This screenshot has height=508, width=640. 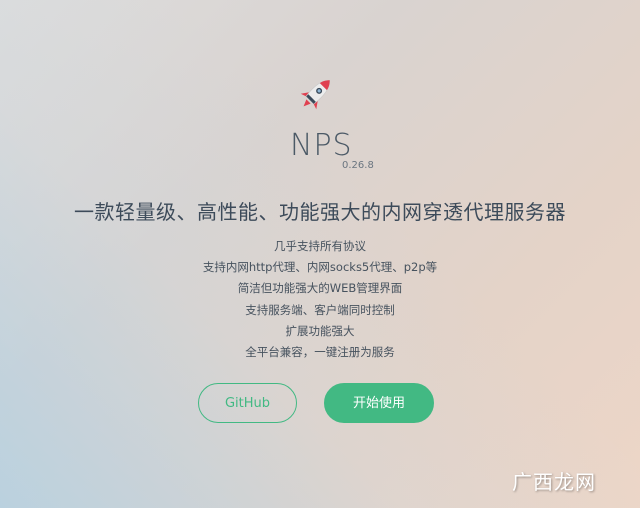 I want to click on feature-item: 几乎支持所有协议, so click(x=320, y=246).